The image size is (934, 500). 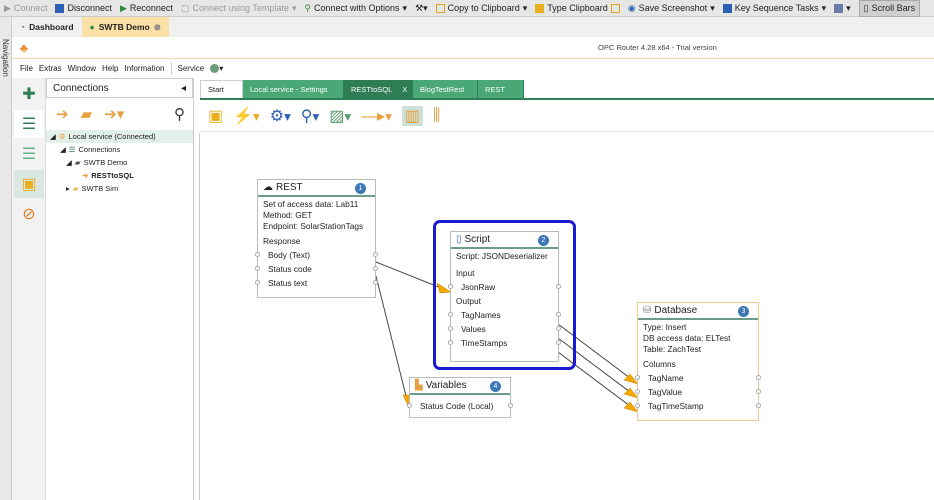 What do you see at coordinates (316, 269) in the screenshot?
I see `port-status-code: Status code` at bounding box center [316, 269].